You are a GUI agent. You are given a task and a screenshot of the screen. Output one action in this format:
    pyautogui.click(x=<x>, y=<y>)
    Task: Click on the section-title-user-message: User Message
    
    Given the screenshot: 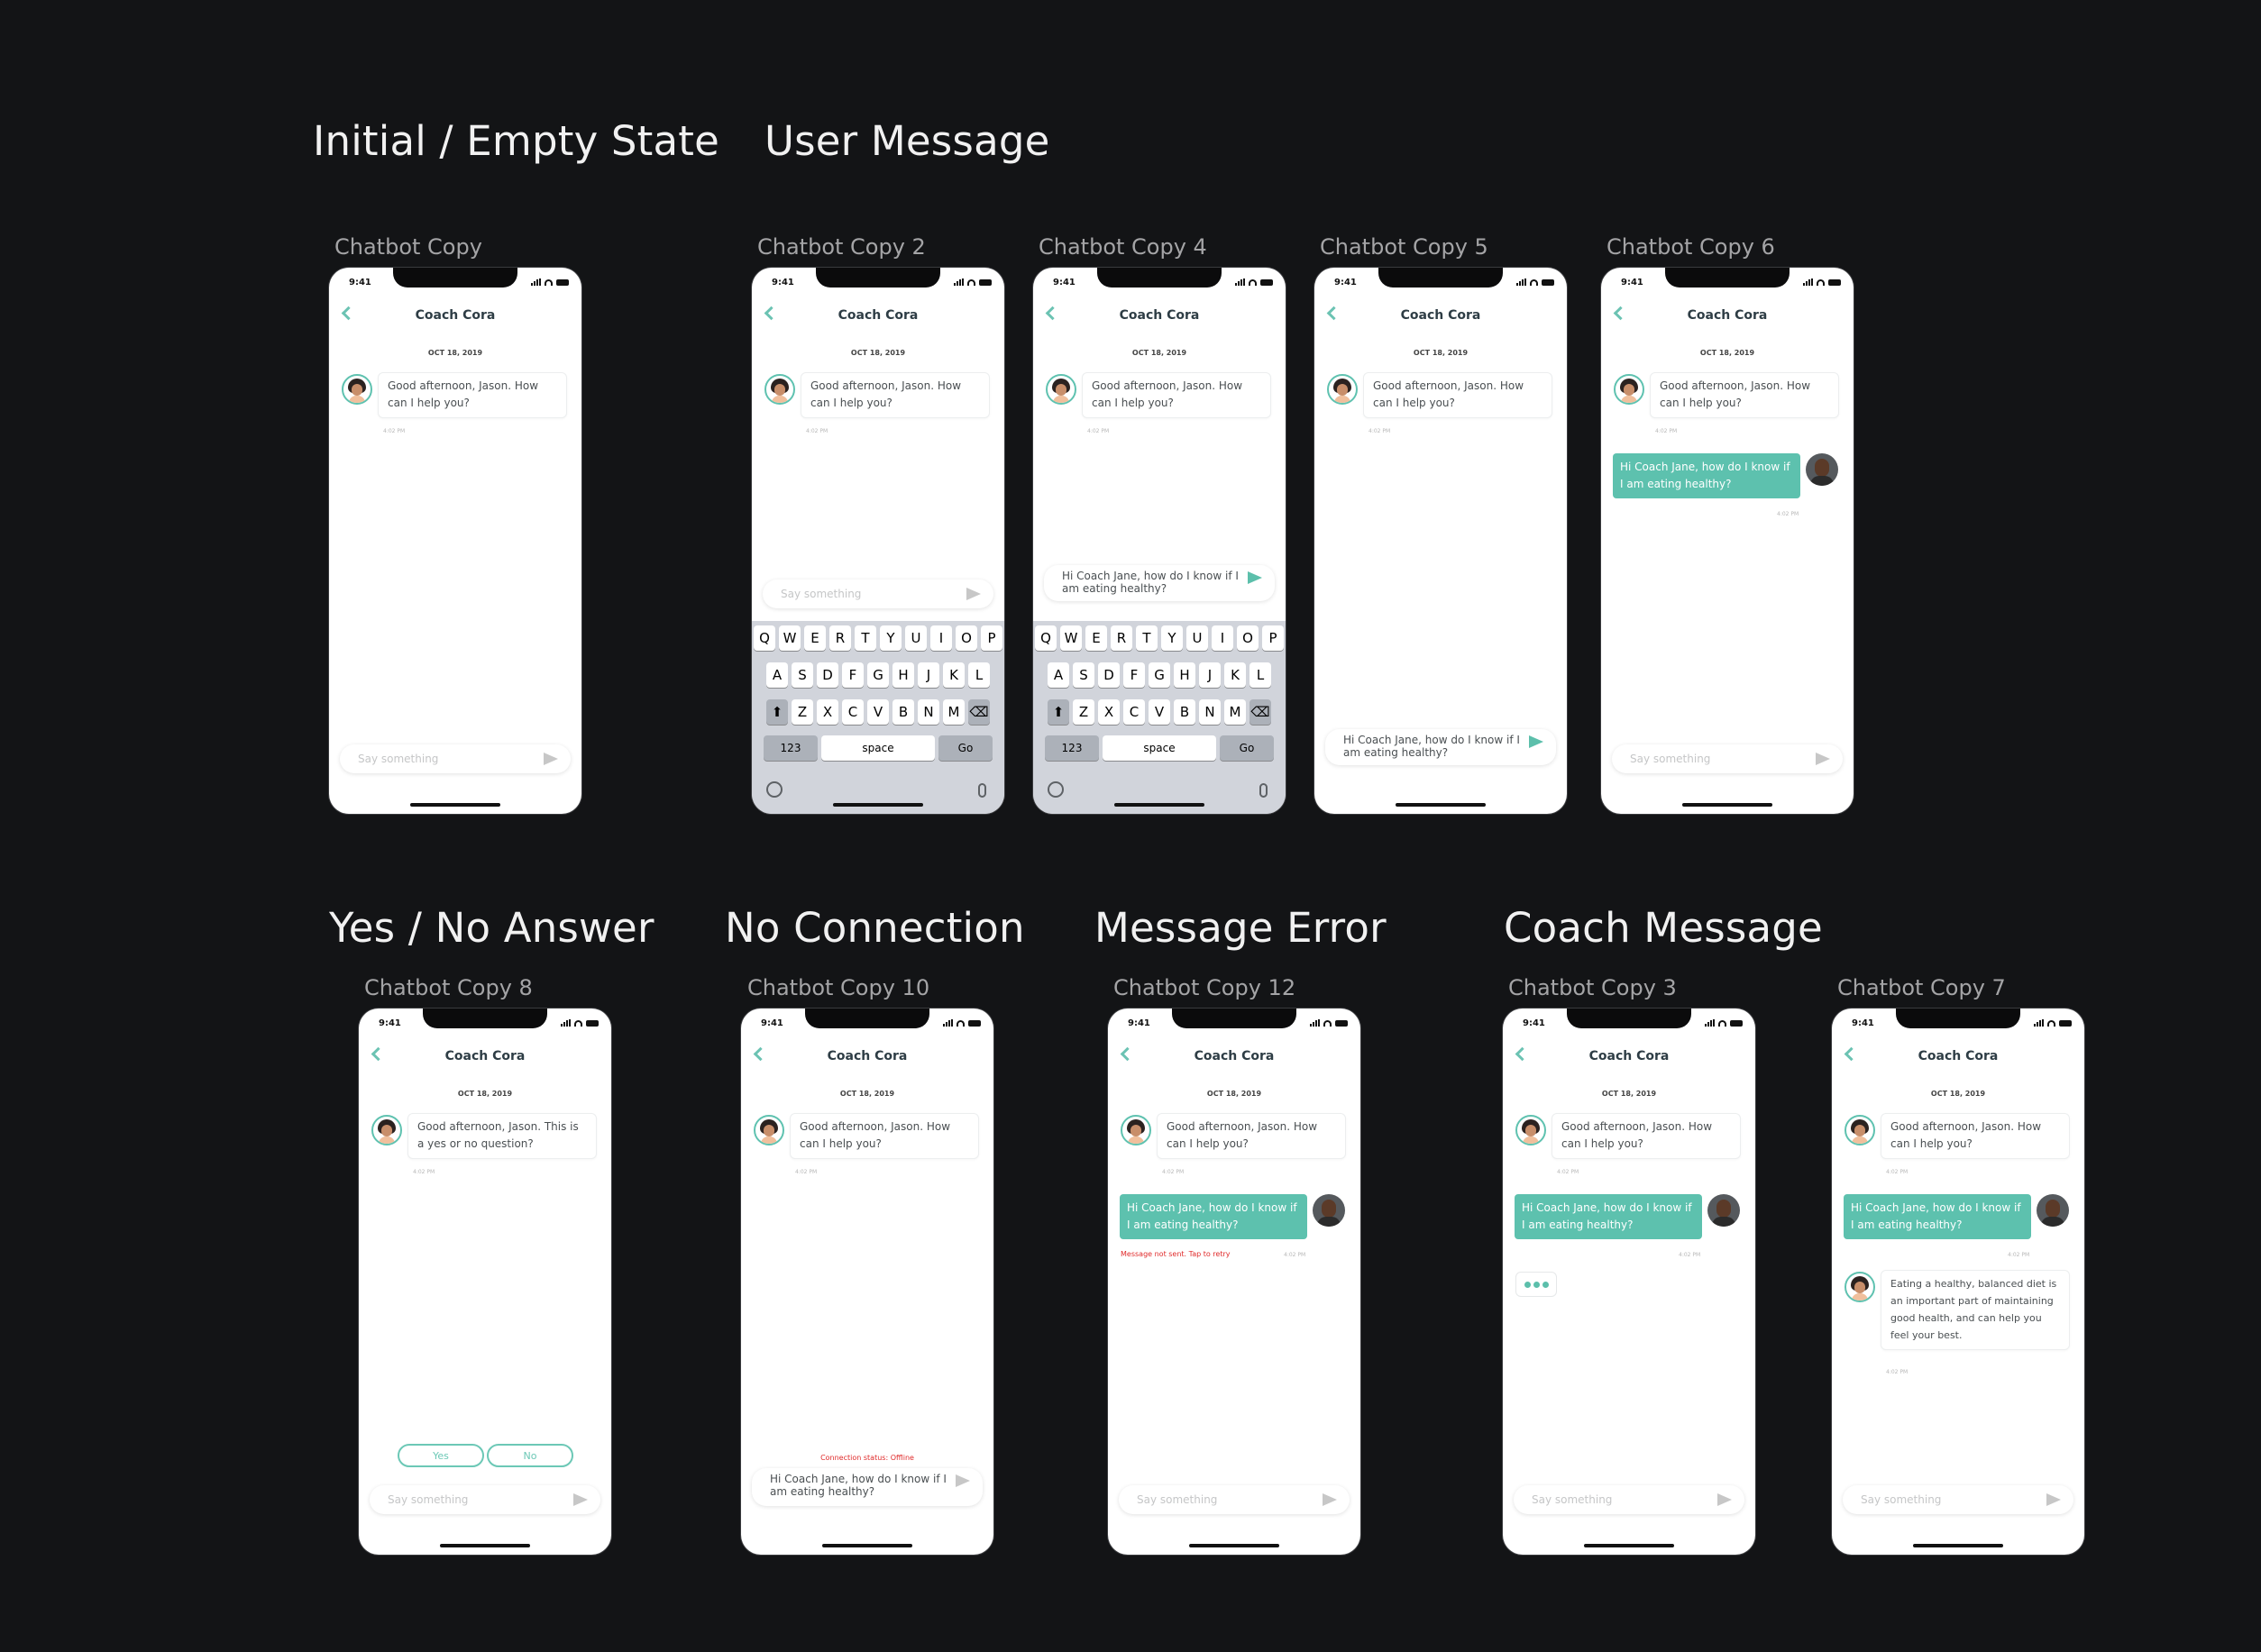 What is the action you would take?
    pyautogui.click(x=907, y=141)
    